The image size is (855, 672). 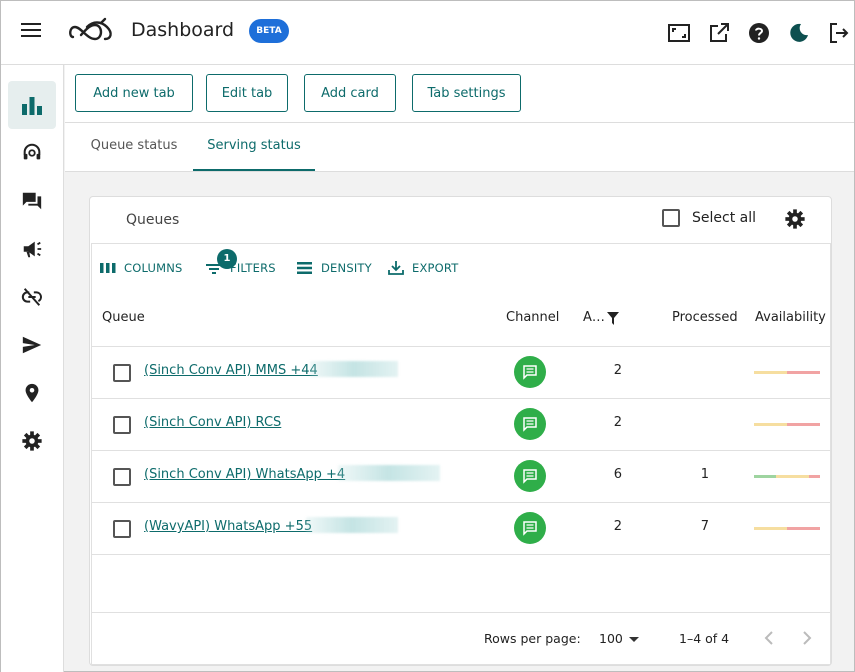 I want to click on sidebar-item-campaigns, so click(x=32, y=249).